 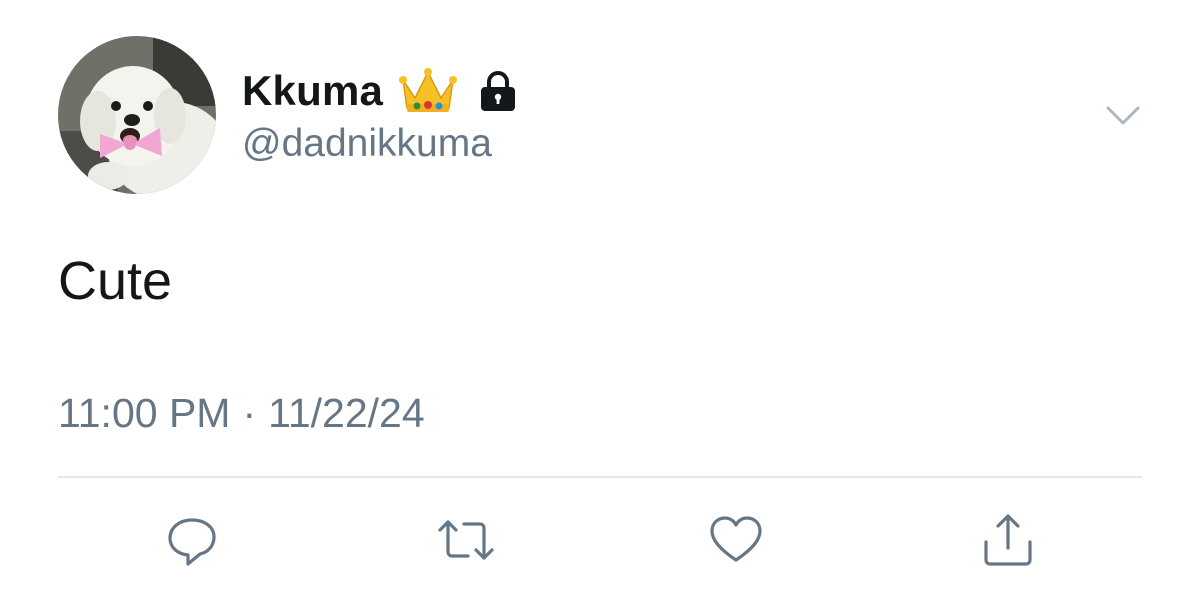 I want to click on retweet-icon, so click(x=466, y=540).